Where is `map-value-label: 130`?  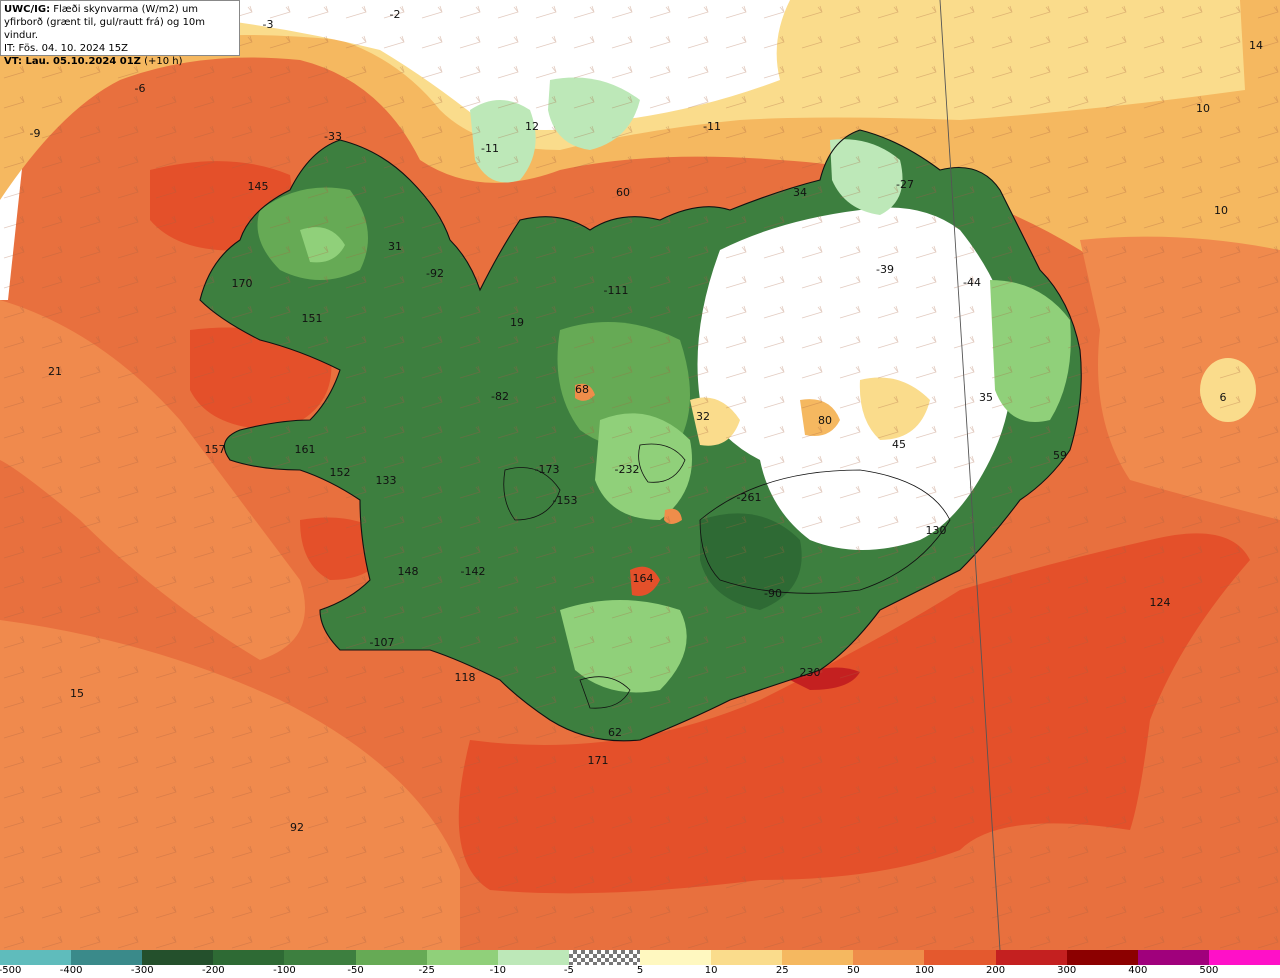 map-value-label: 130 is located at coordinates (936, 530).